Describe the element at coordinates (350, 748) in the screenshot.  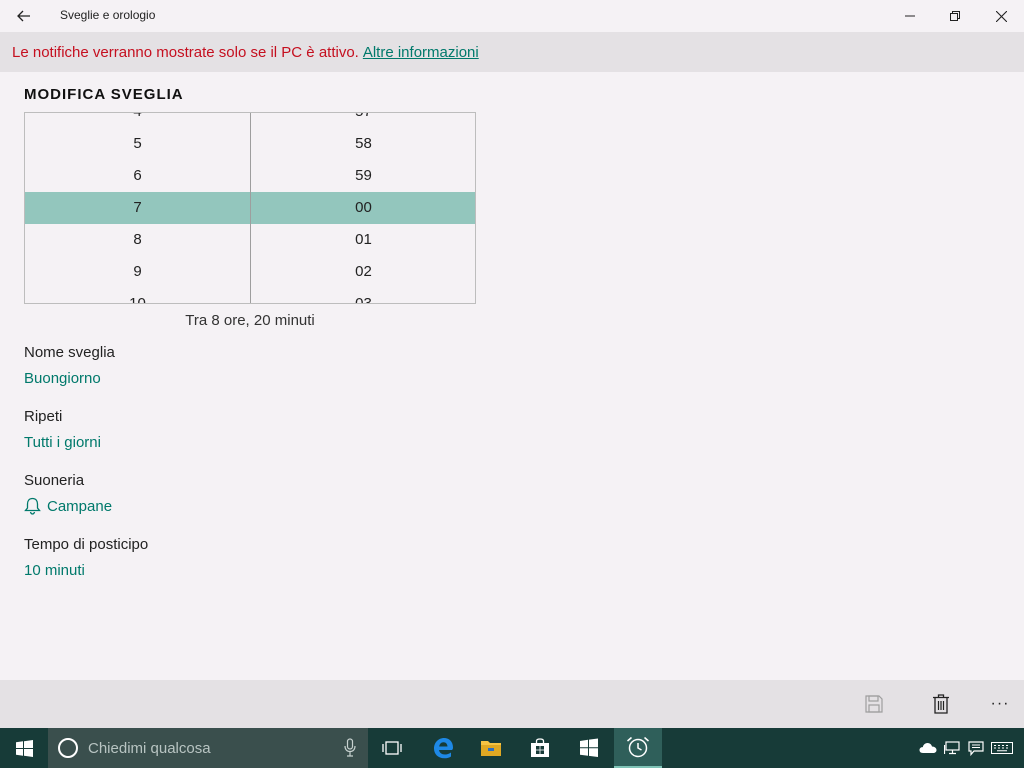
I see `microphone-icon` at that location.